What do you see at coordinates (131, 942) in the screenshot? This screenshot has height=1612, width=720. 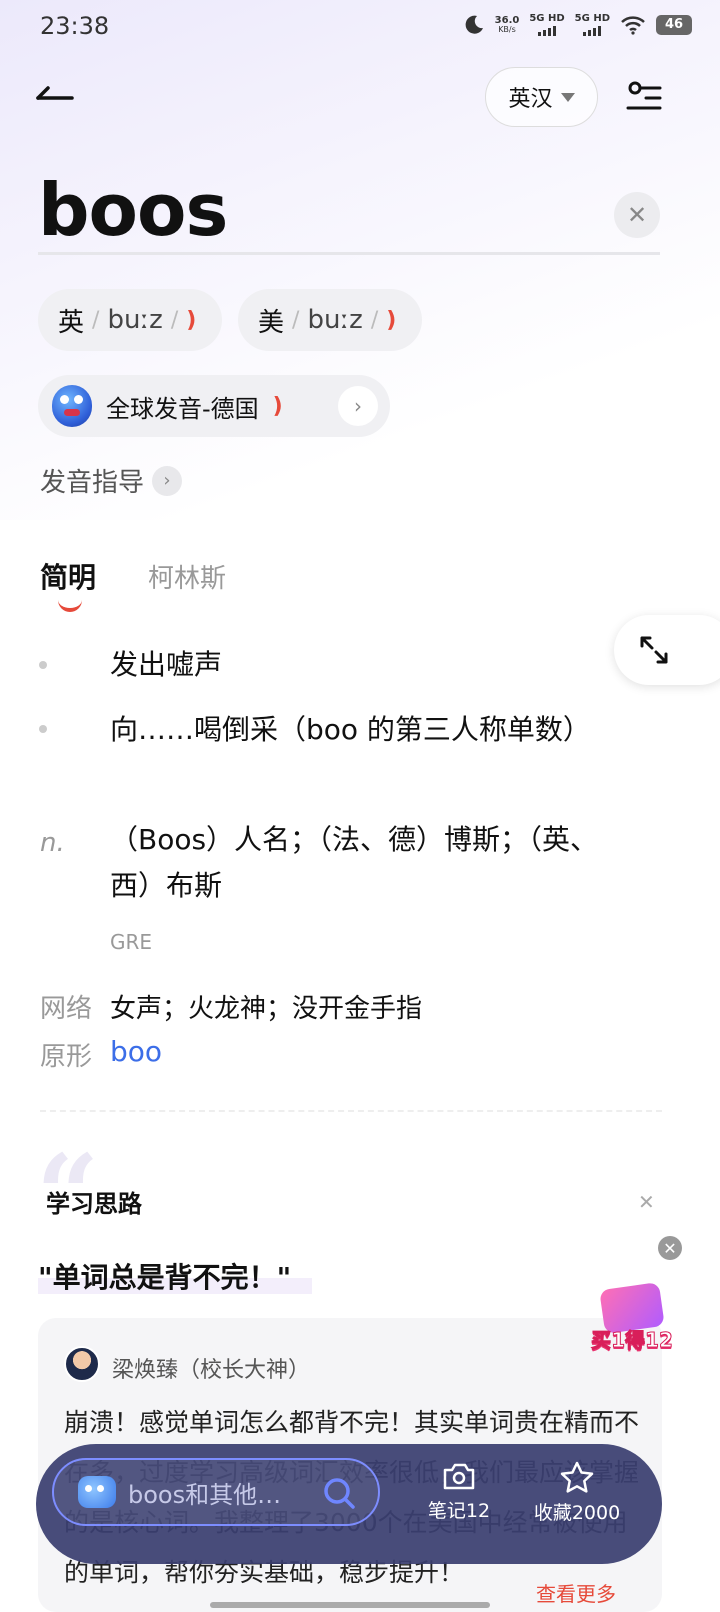 I see `exam-tag: GRE` at bounding box center [131, 942].